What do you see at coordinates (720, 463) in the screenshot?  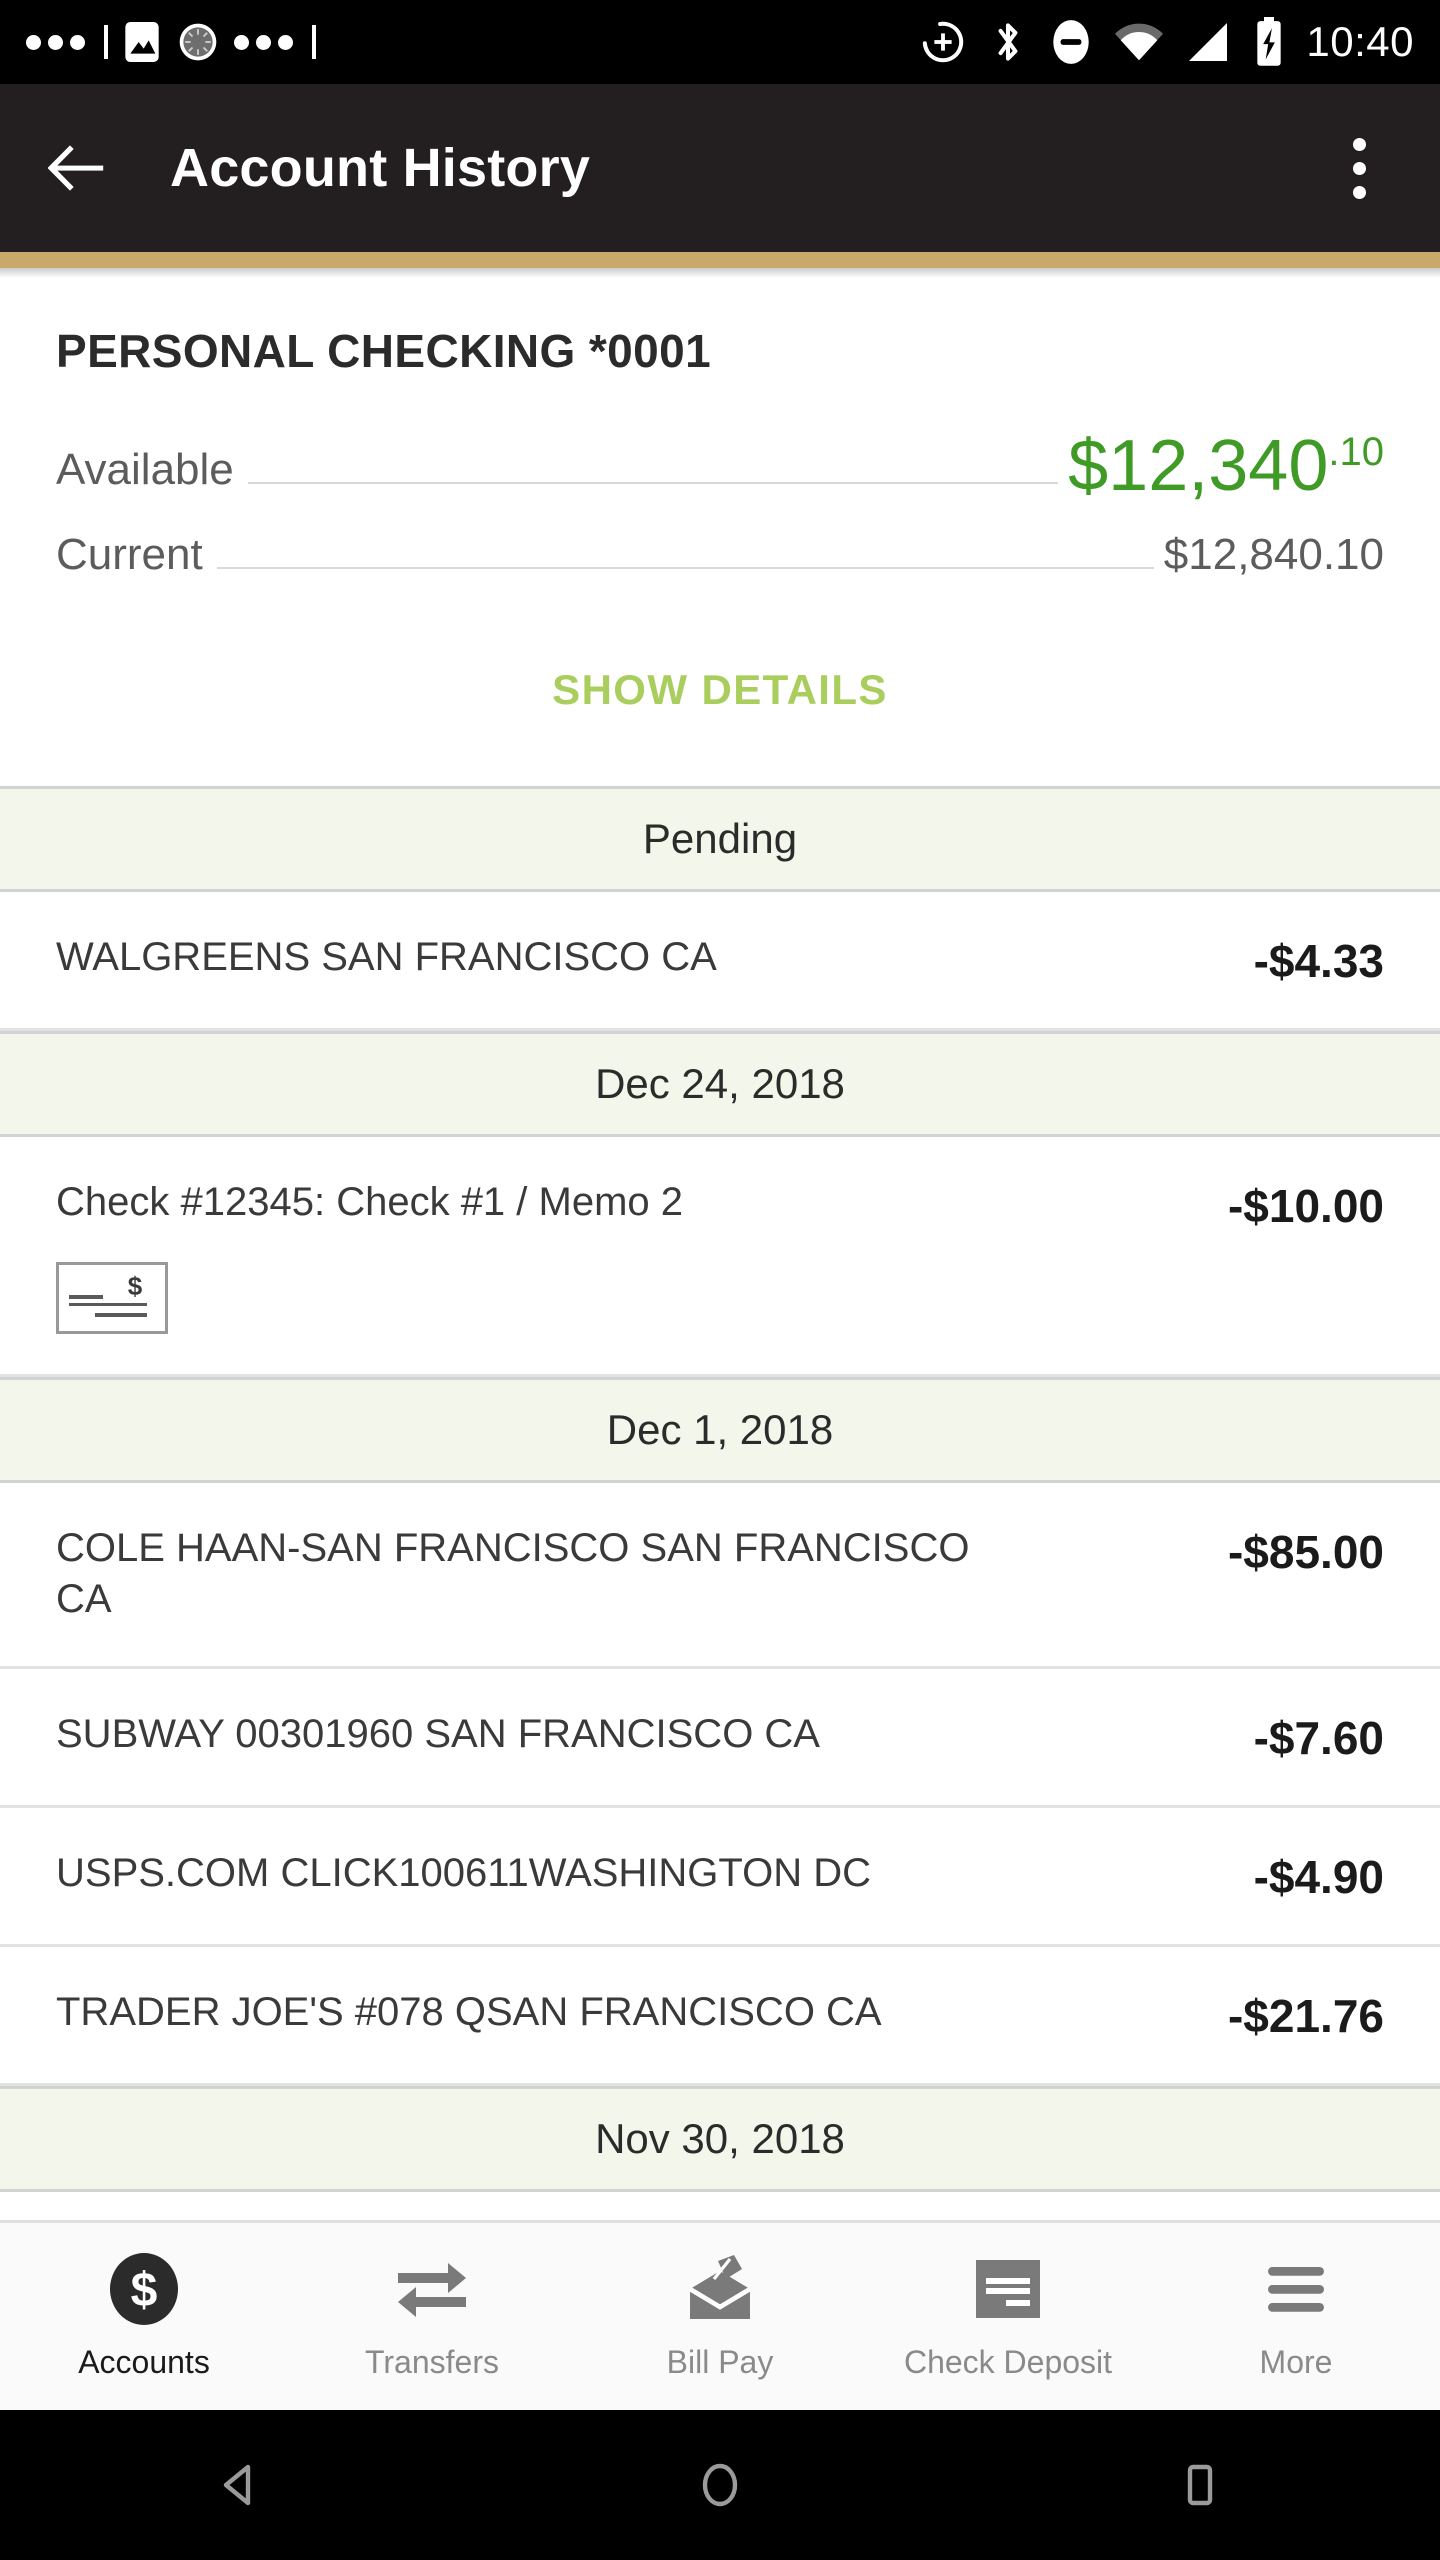 I see `available-balance-row: Available $12,340.10` at bounding box center [720, 463].